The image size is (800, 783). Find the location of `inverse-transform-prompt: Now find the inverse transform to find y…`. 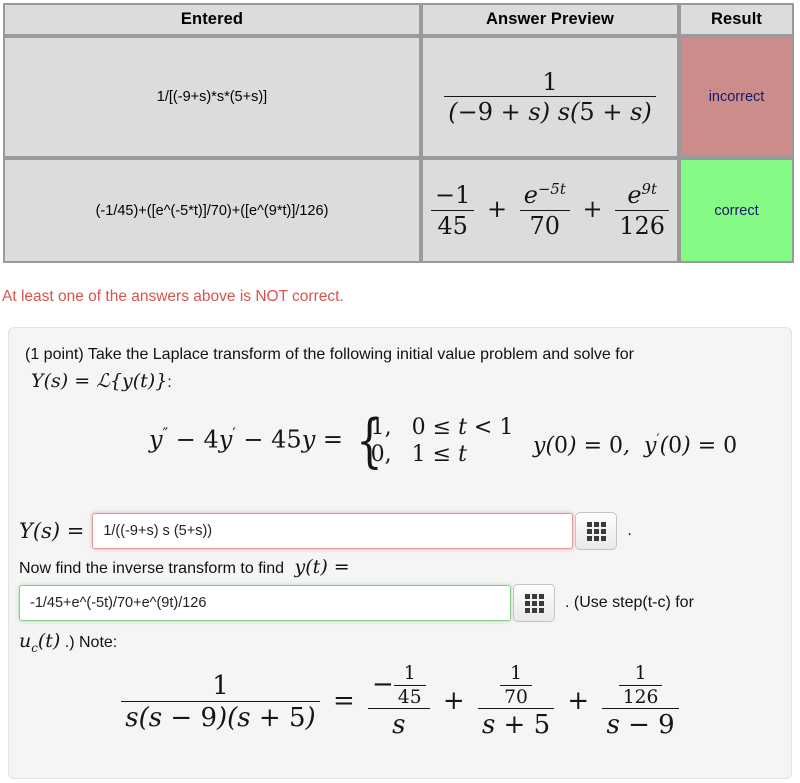

inverse-transform-prompt: Now find the inverse transform to find y… is located at coordinates (184, 567).